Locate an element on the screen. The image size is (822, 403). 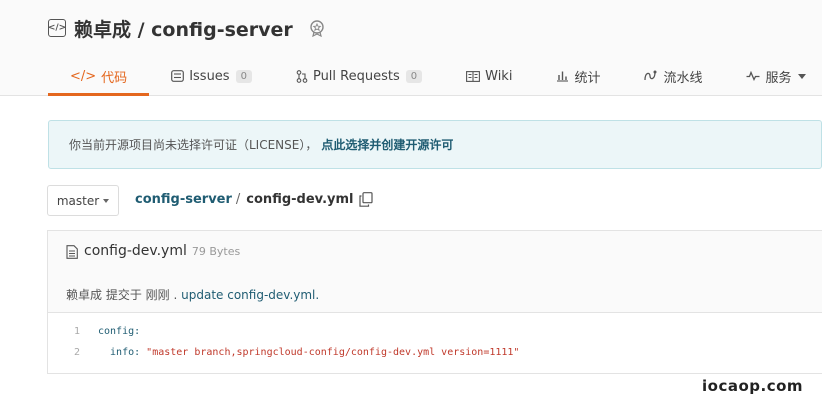
issues-count-badge: 0 is located at coordinates (243, 76).